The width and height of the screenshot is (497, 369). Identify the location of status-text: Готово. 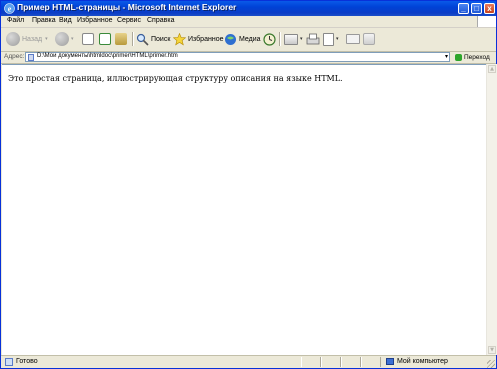
(27, 361).